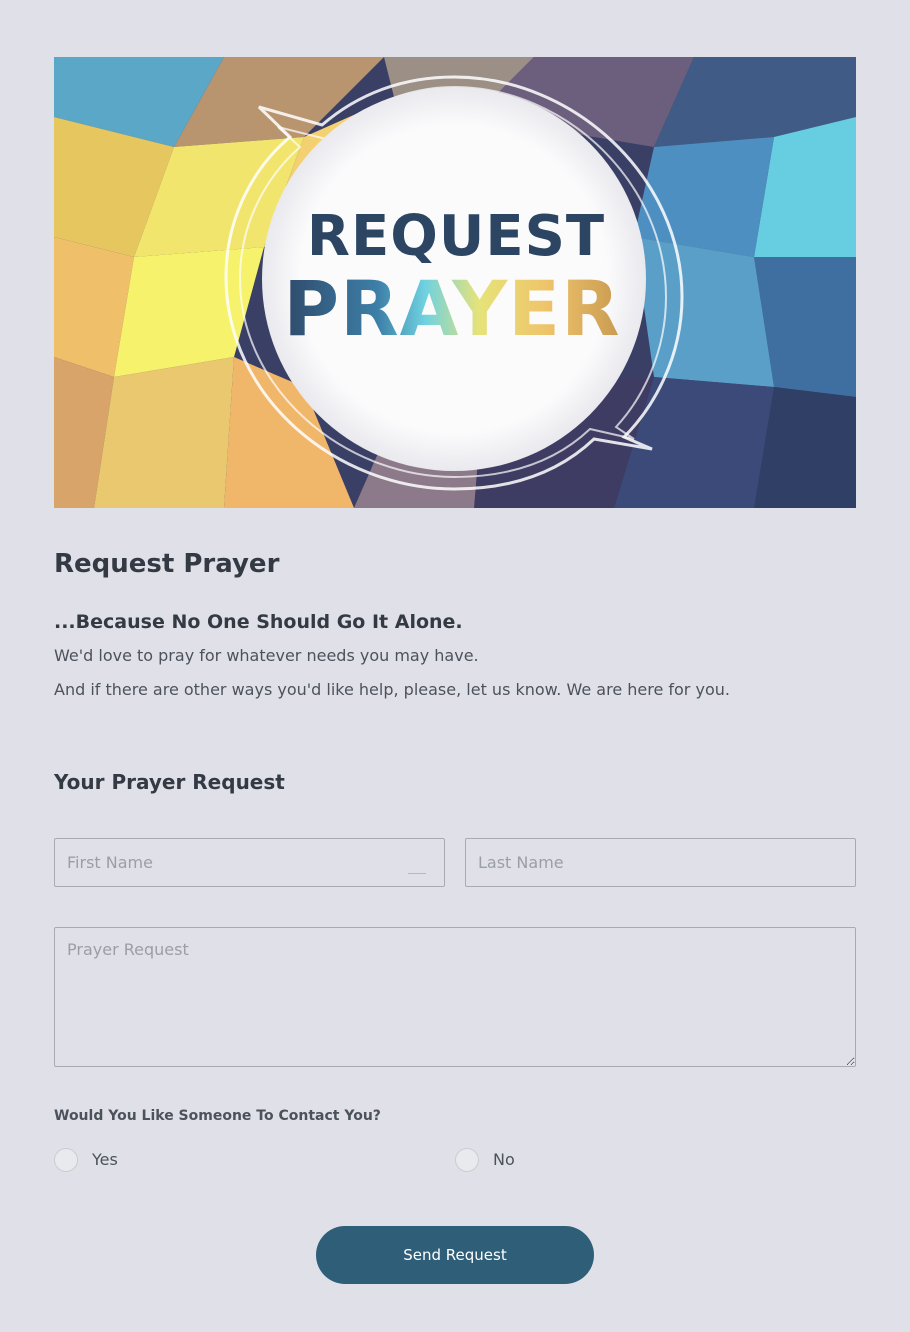  Describe the element at coordinates (169, 782) in the screenshot. I see `form-section-title: Your Prayer Request` at that location.